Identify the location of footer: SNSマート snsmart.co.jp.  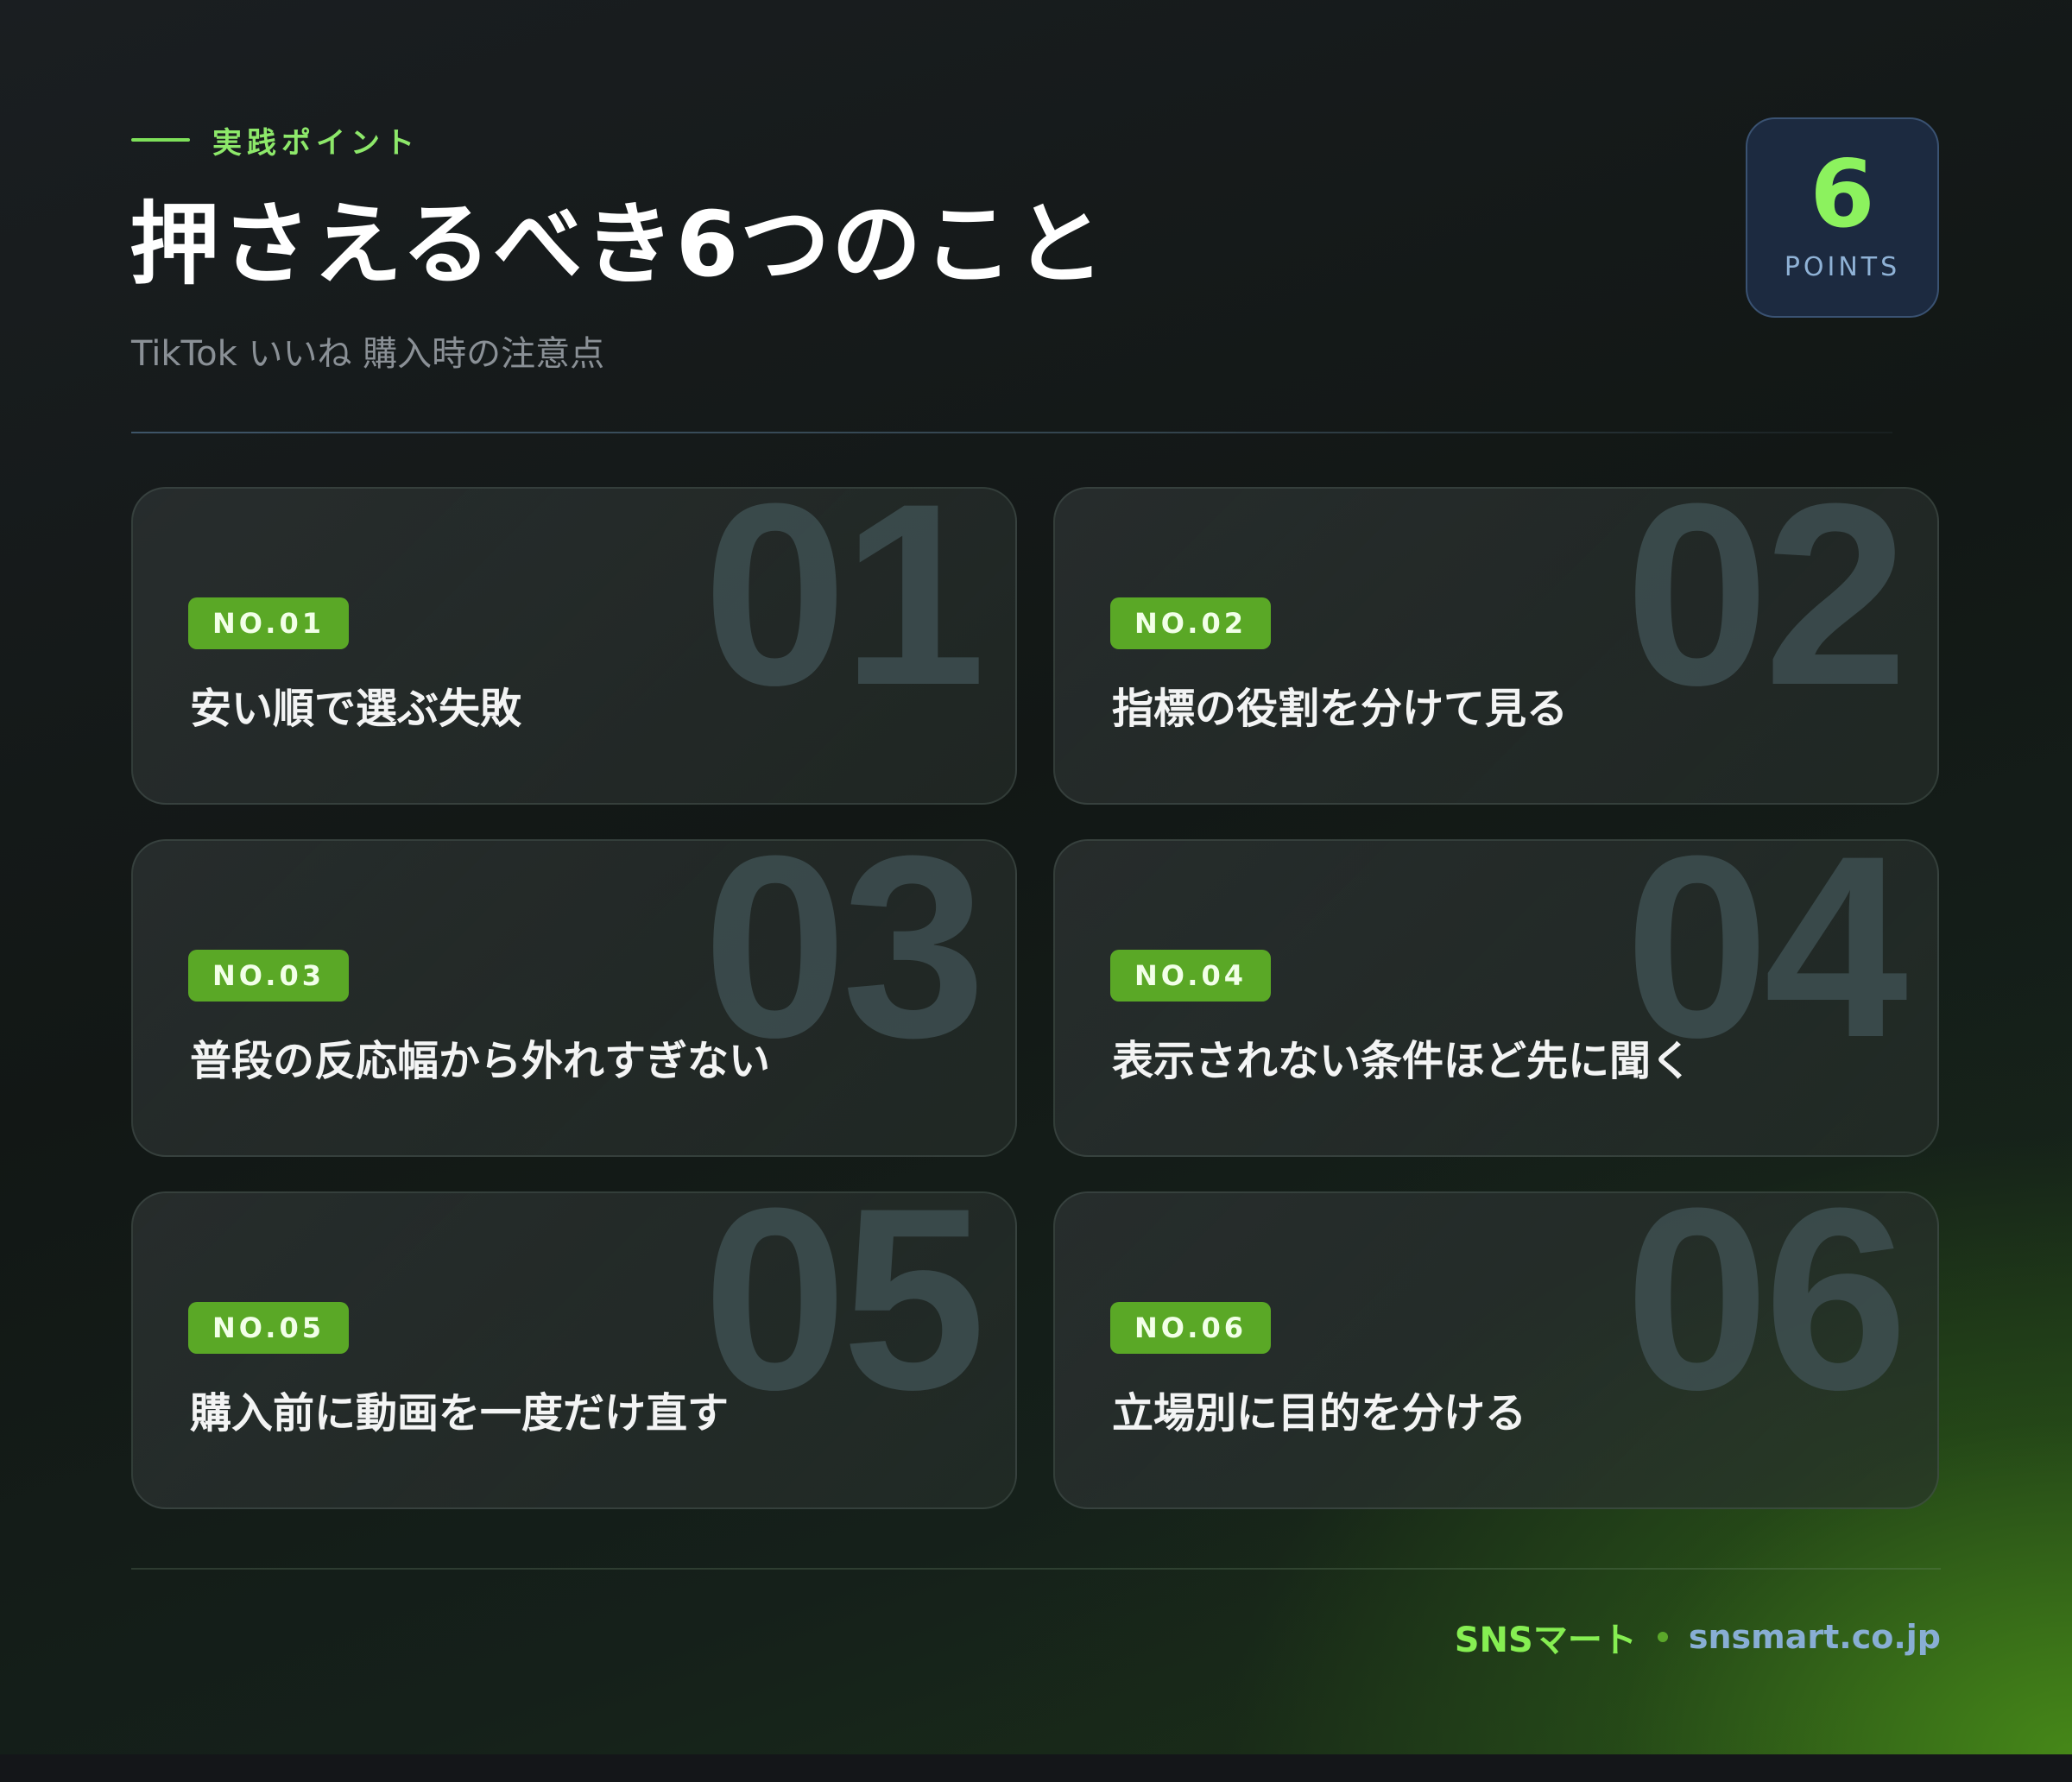
(1698, 1637).